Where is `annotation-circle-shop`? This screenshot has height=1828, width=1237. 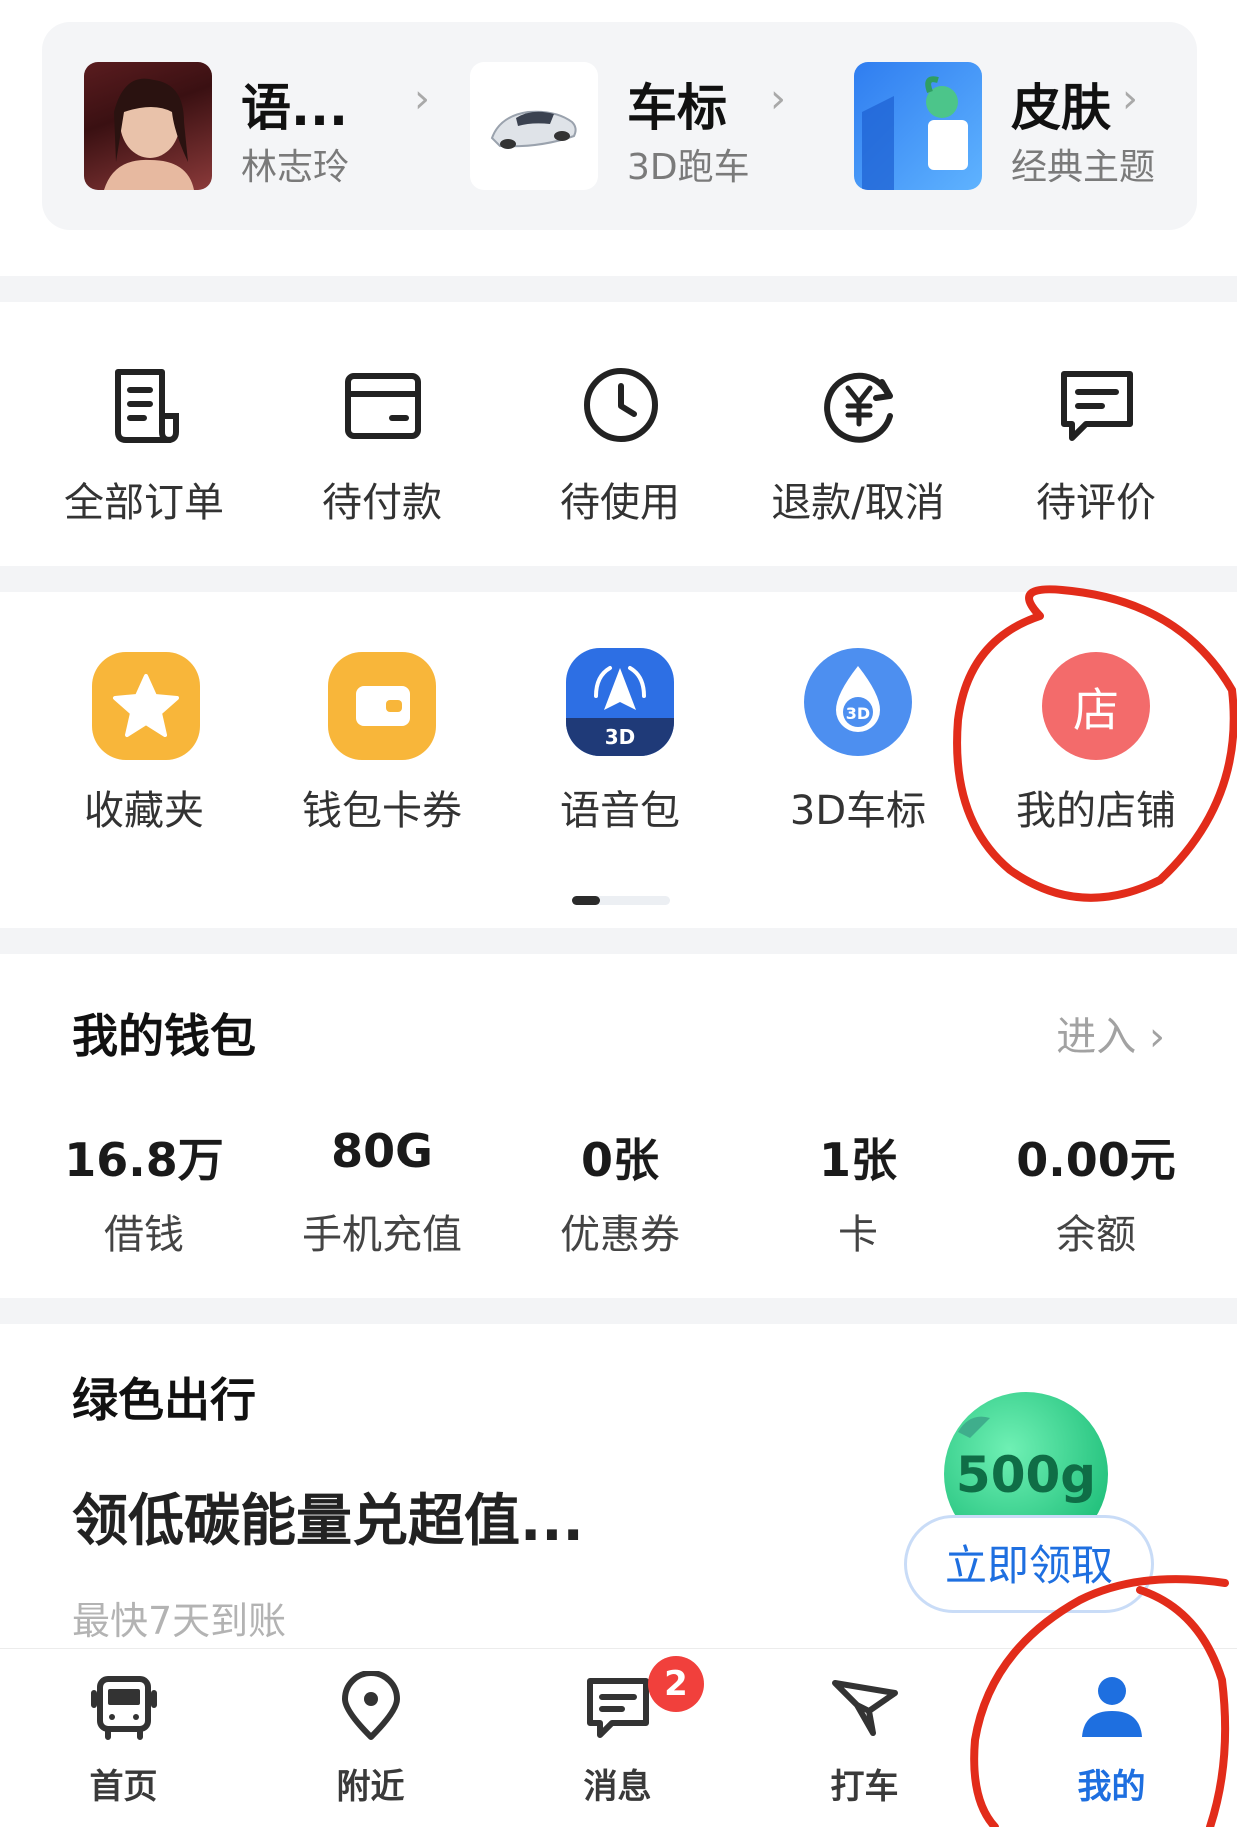 annotation-circle-shop is located at coordinates (1095, 743).